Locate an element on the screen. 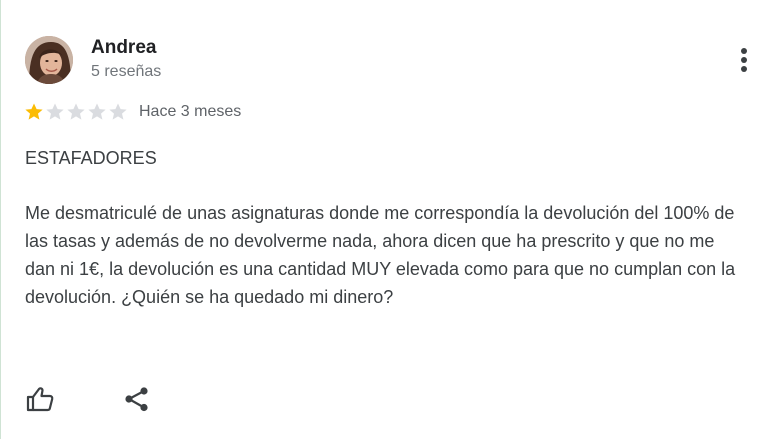  avatar is located at coordinates (49, 60).